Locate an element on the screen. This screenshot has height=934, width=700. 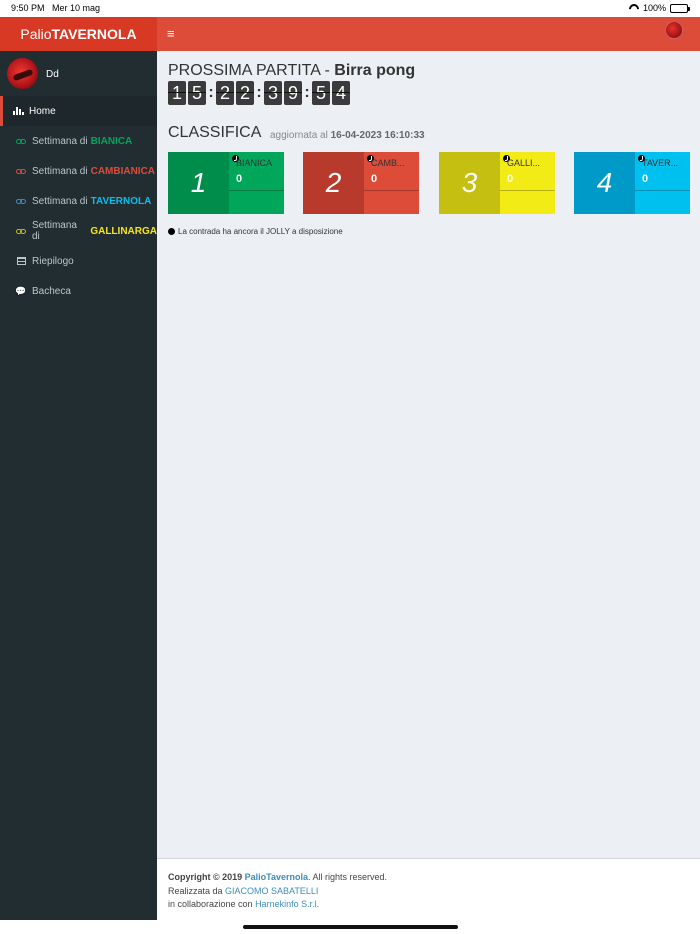
rank-info: BIANICA 0 is located at coordinates (256, 183).